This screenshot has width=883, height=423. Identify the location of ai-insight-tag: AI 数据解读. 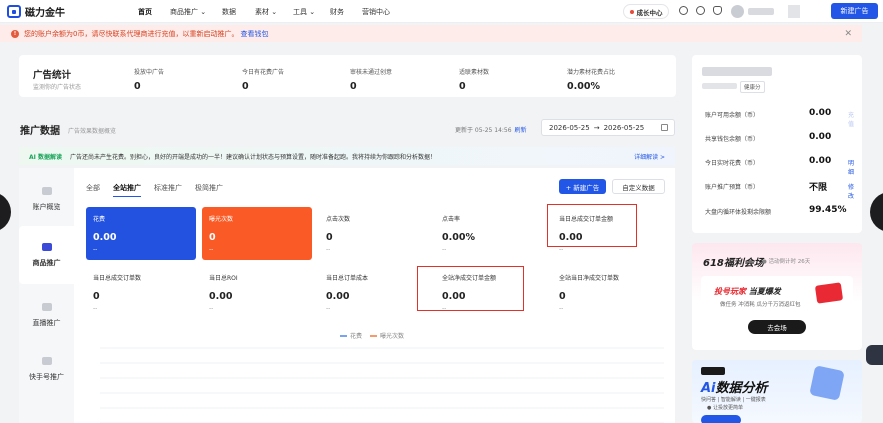
(45, 157).